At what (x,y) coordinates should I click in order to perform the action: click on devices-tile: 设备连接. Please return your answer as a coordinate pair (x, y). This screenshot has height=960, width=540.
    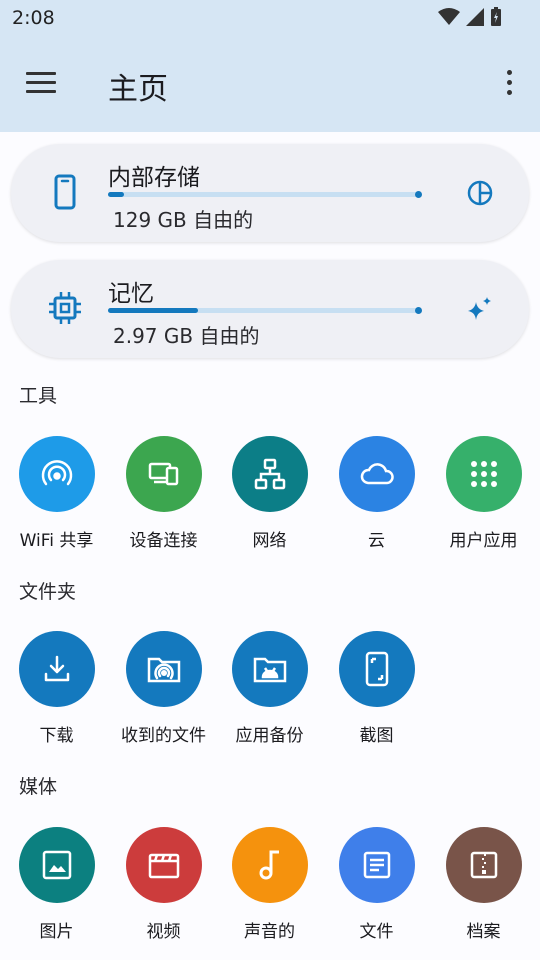
    Looking at the image, I should click on (163, 493).